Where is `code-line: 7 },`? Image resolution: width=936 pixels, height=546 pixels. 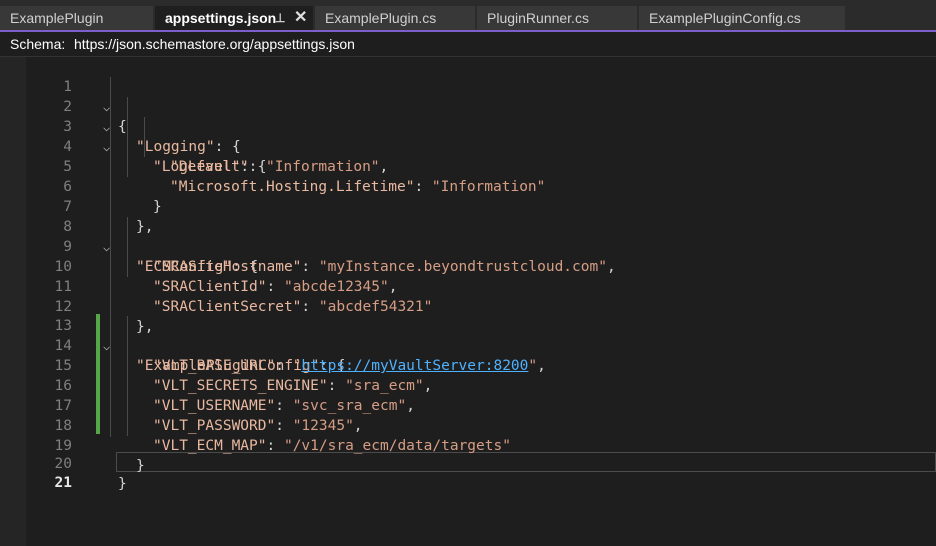 code-line: 7 }, is located at coordinates (468, 206).